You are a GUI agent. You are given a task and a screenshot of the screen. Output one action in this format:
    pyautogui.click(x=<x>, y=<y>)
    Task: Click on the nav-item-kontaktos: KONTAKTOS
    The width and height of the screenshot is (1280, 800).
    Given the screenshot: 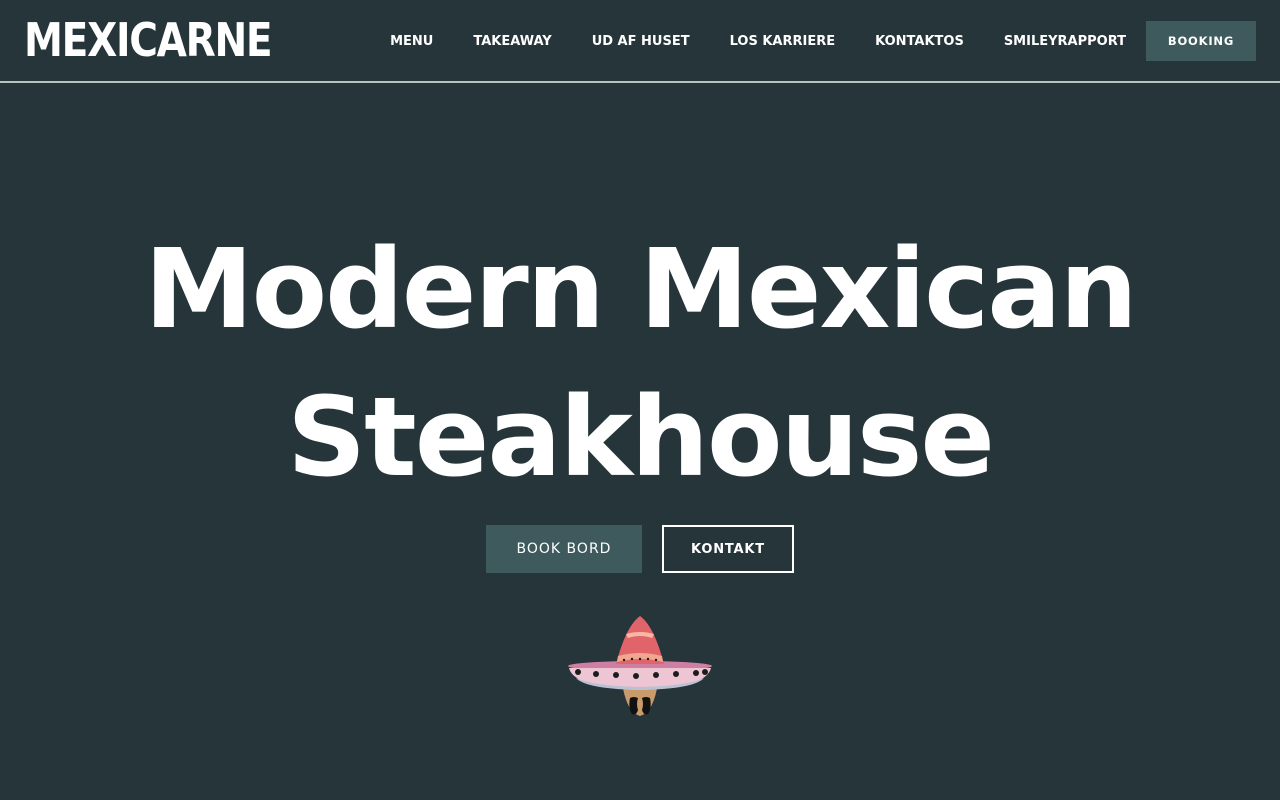 What is the action you would take?
    pyautogui.click(x=919, y=41)
    